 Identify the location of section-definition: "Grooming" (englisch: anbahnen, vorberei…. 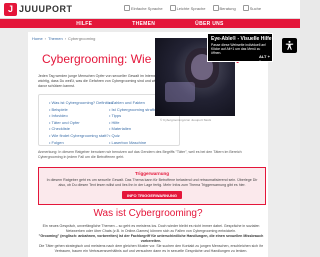
(151, 238).